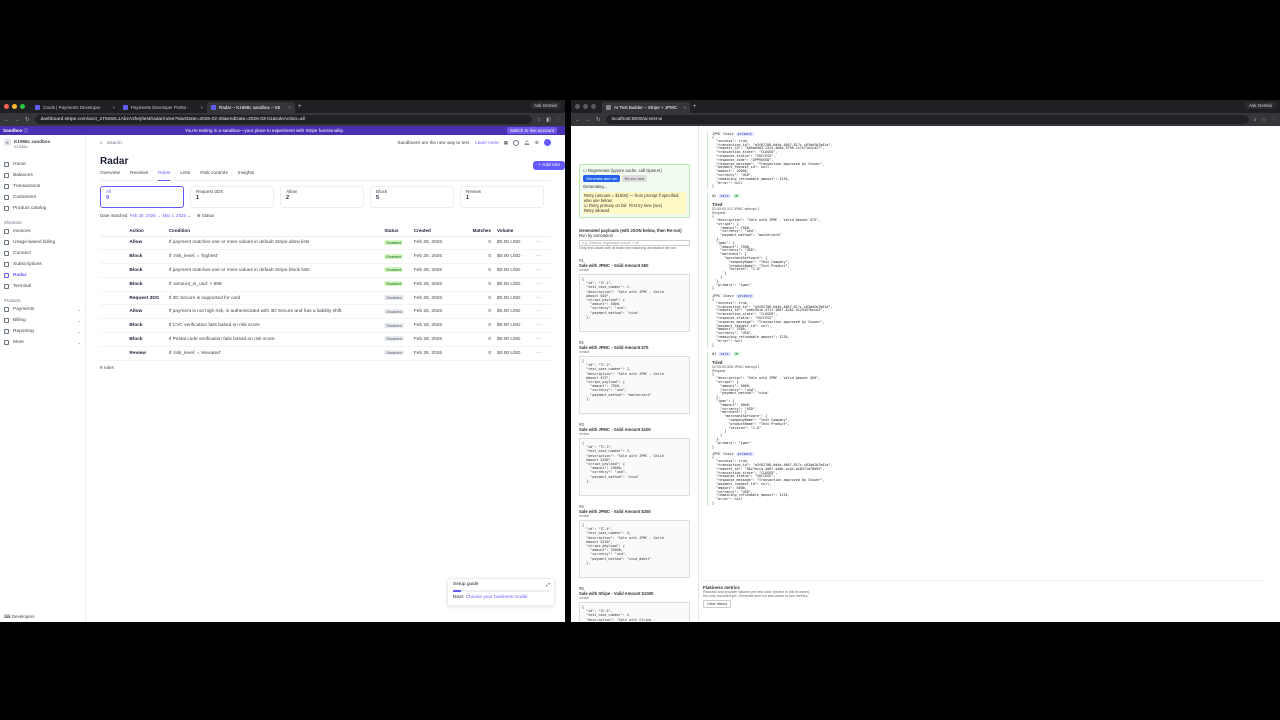 The width and height of the screenshot is (1280, 720). I want to click on extensions-icon: ◧, so click(548, 120).